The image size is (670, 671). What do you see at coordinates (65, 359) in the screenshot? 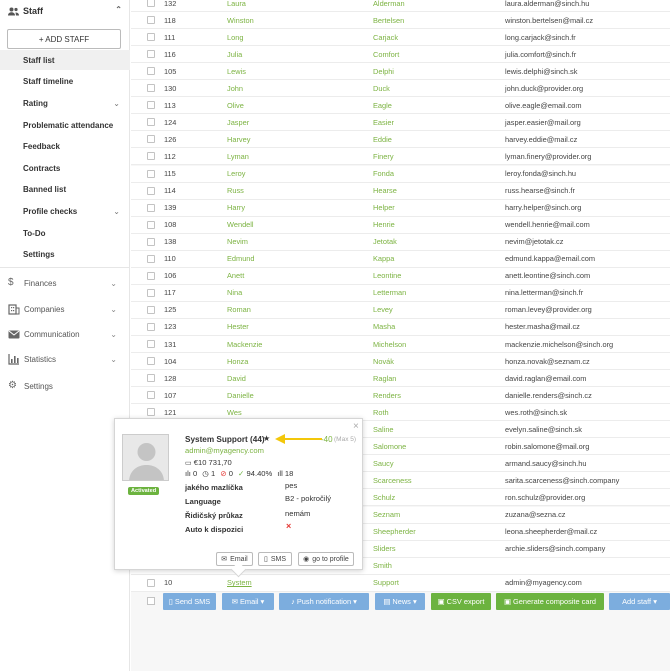
I see `sidebar-group-statistics: Statistics ⌄` at bounding box center [65, 359].